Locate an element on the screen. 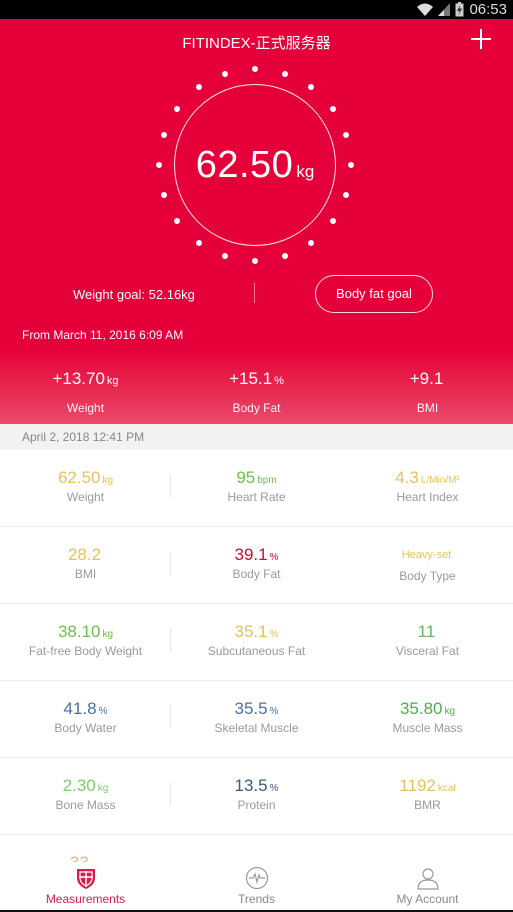  metric-value: 2.30 kg is located at coordinates (85, 786).